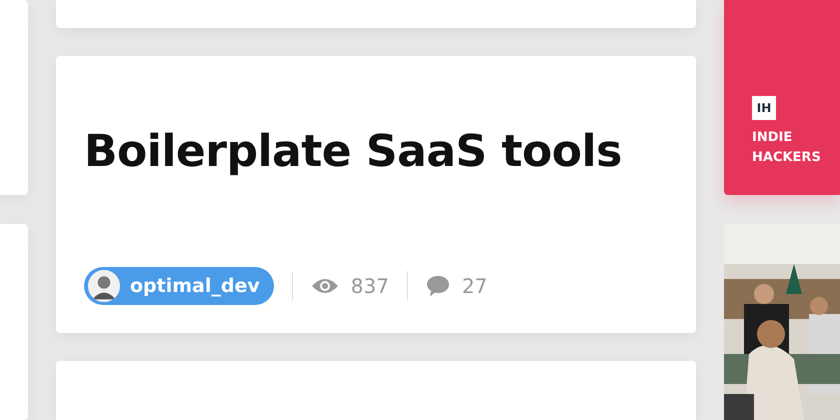 The height and width of the screenshot is (420, 840). What do you see at coordinates (438, 286) in the screenshot?
I see `comment-icon` at bounding box center [438, 286].